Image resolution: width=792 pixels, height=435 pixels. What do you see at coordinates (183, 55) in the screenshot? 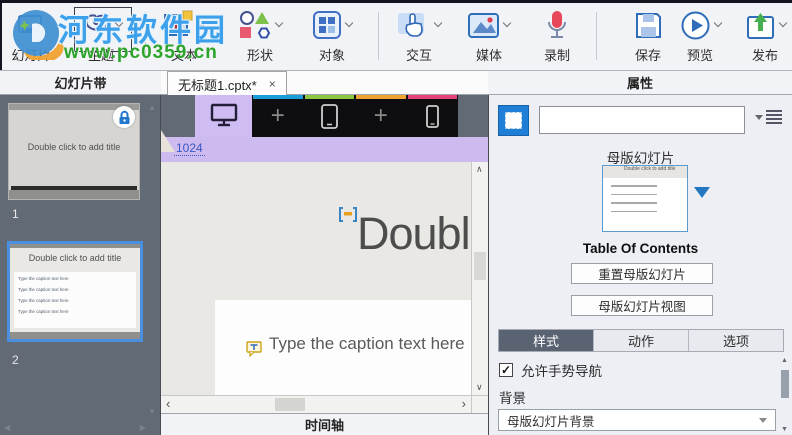
I see `text-label: 文本` at bounding box center [183, 55].